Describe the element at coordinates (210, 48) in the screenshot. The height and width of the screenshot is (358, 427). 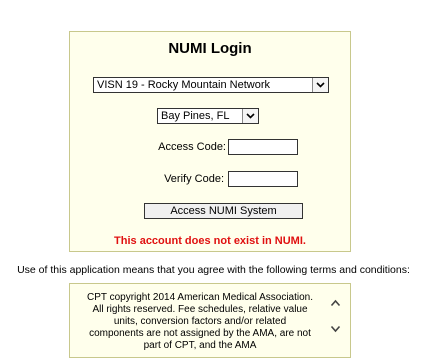
I see `page-title: NUMI Login` at that location.